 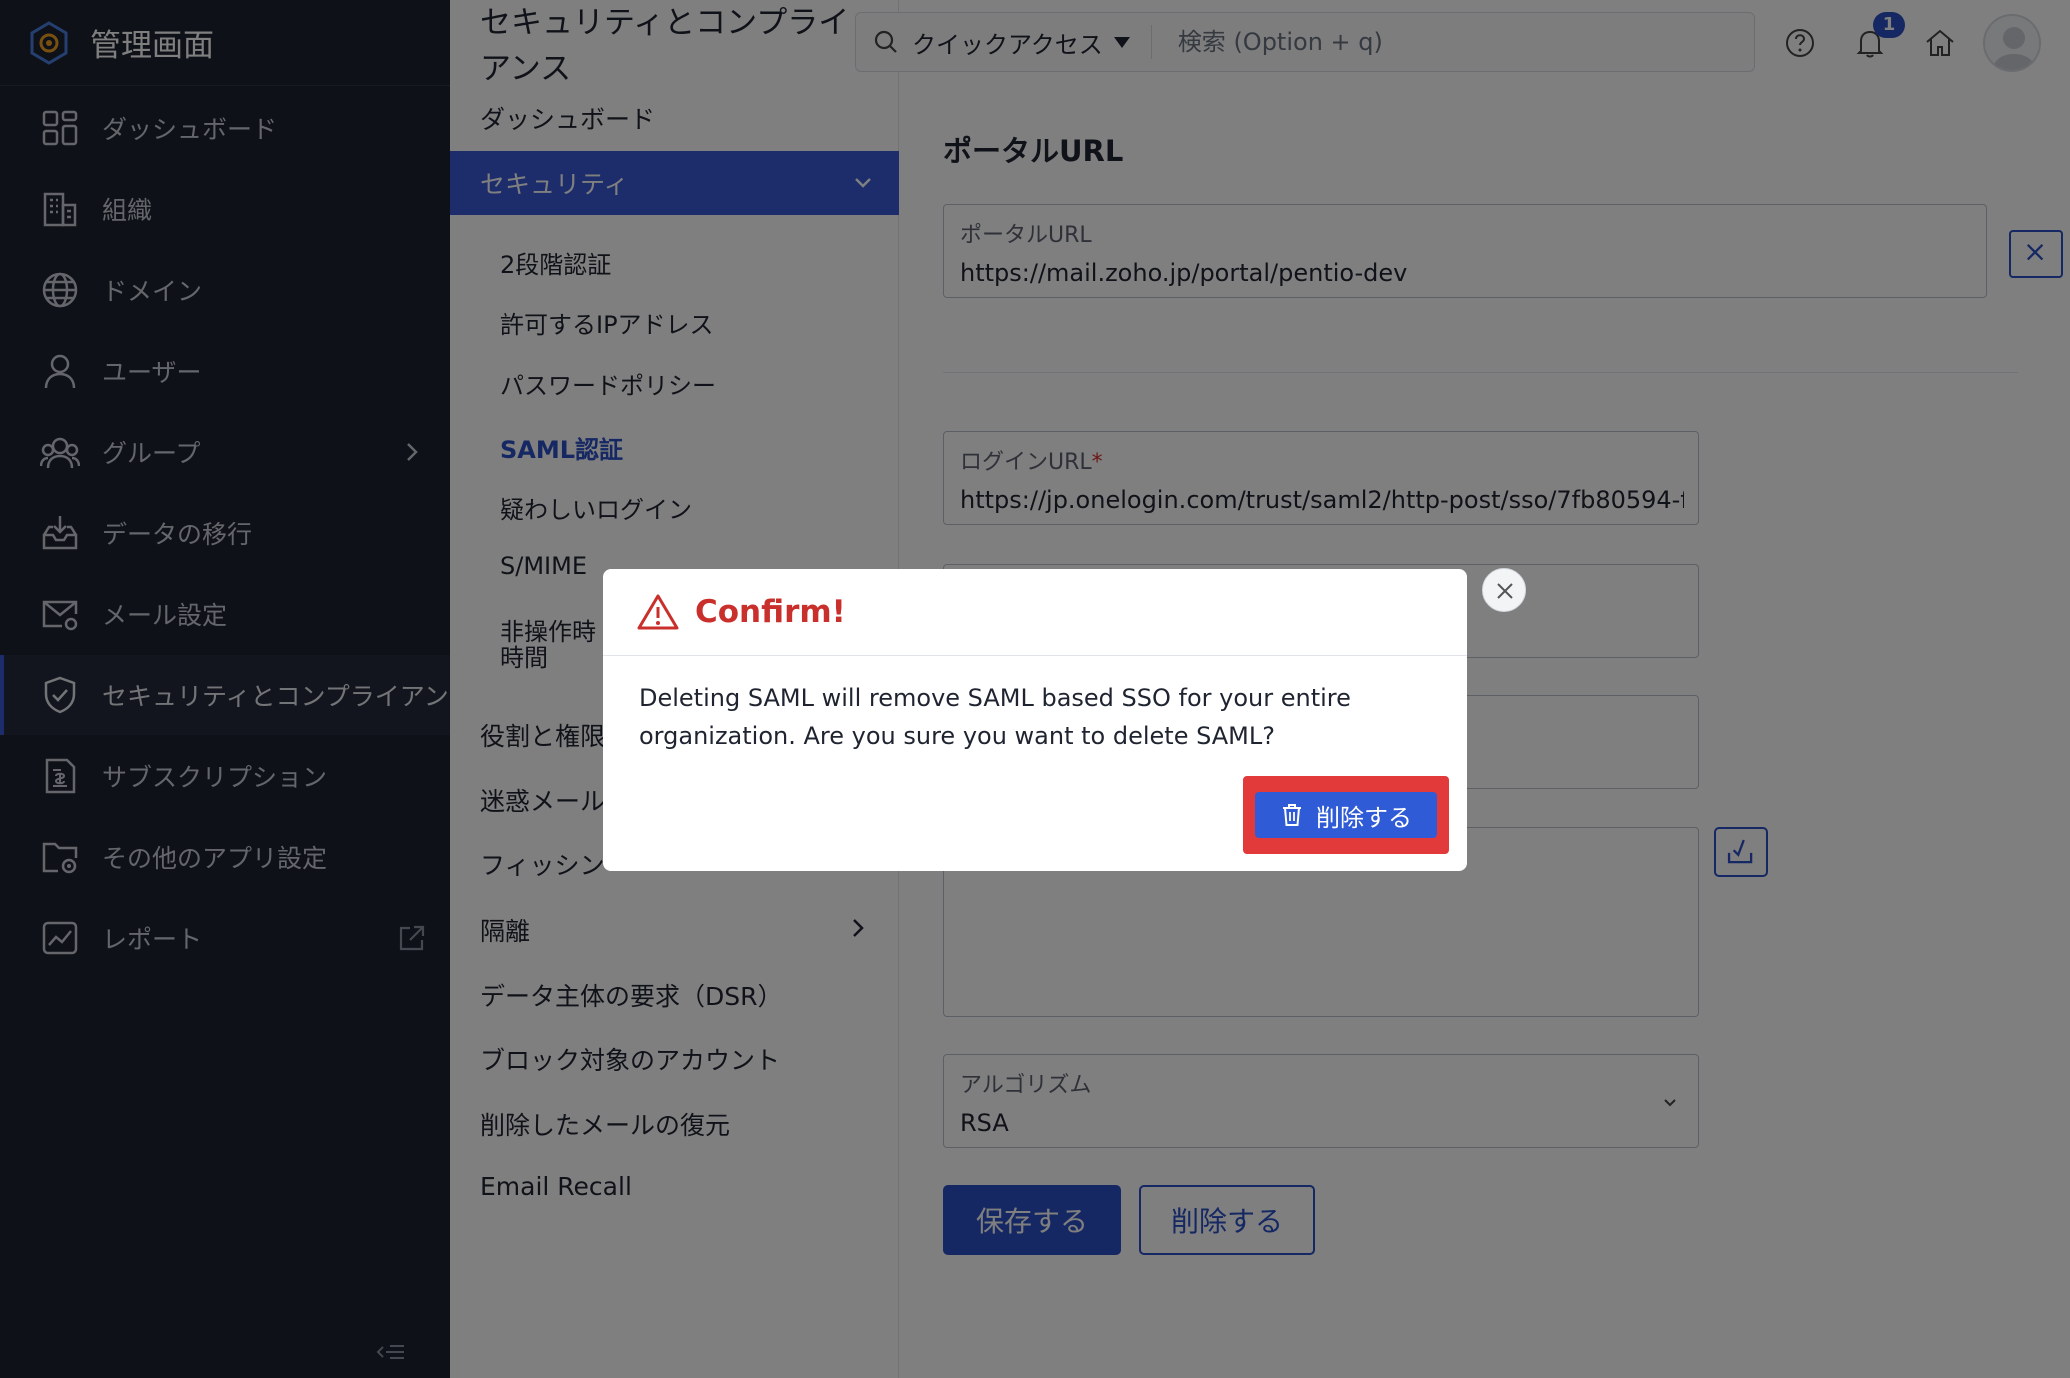 What do you see at coordinates (770, 612) in the screenshot?
I see `dialog-title: Confirm!` at bounding box center [770, 612].